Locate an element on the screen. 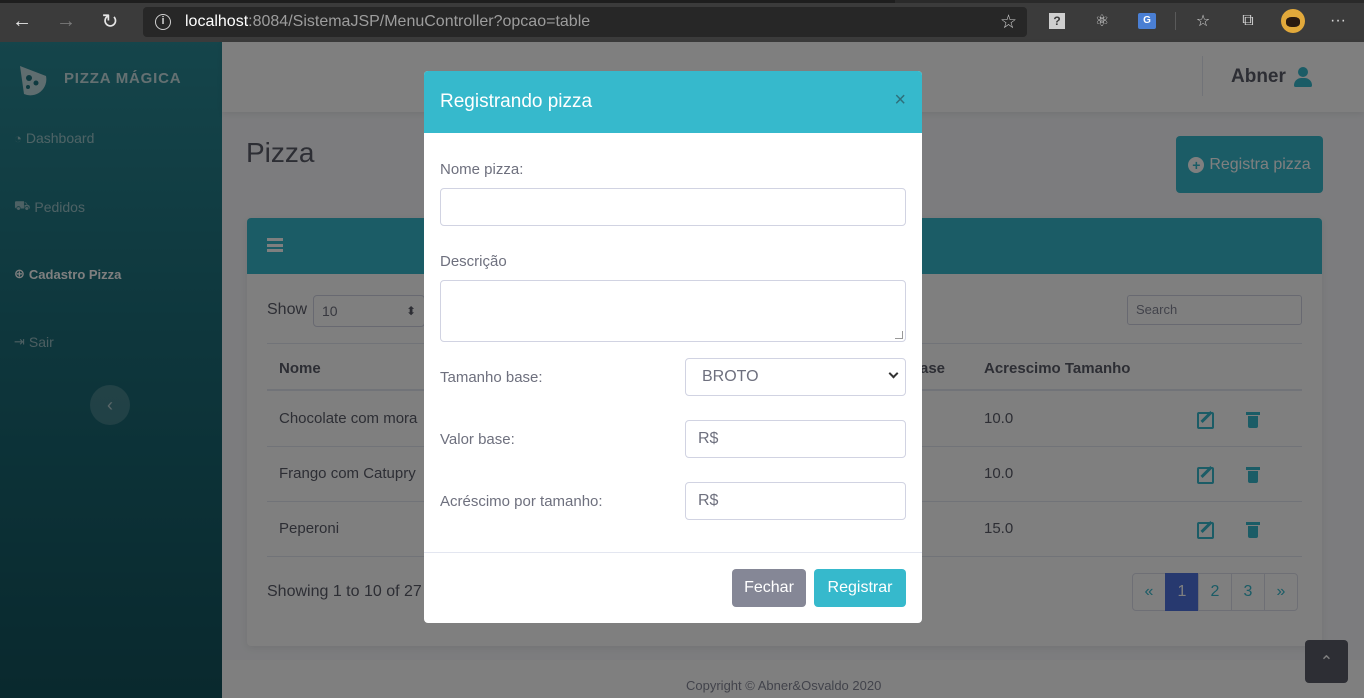 Image resolution: width=1364 pixels, height=698 pixels. tamanho-base-value: BROTO is located at coordinates (730, 376).